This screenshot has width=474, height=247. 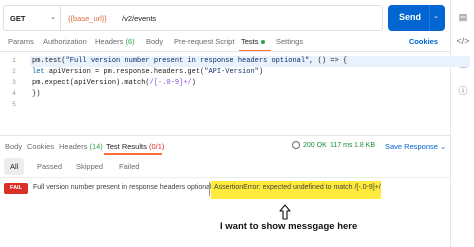 What do you see at coordinates (16, 188) in the screenshot?
I see `fail-badge: FAIL` at bounding box center [16, 188].